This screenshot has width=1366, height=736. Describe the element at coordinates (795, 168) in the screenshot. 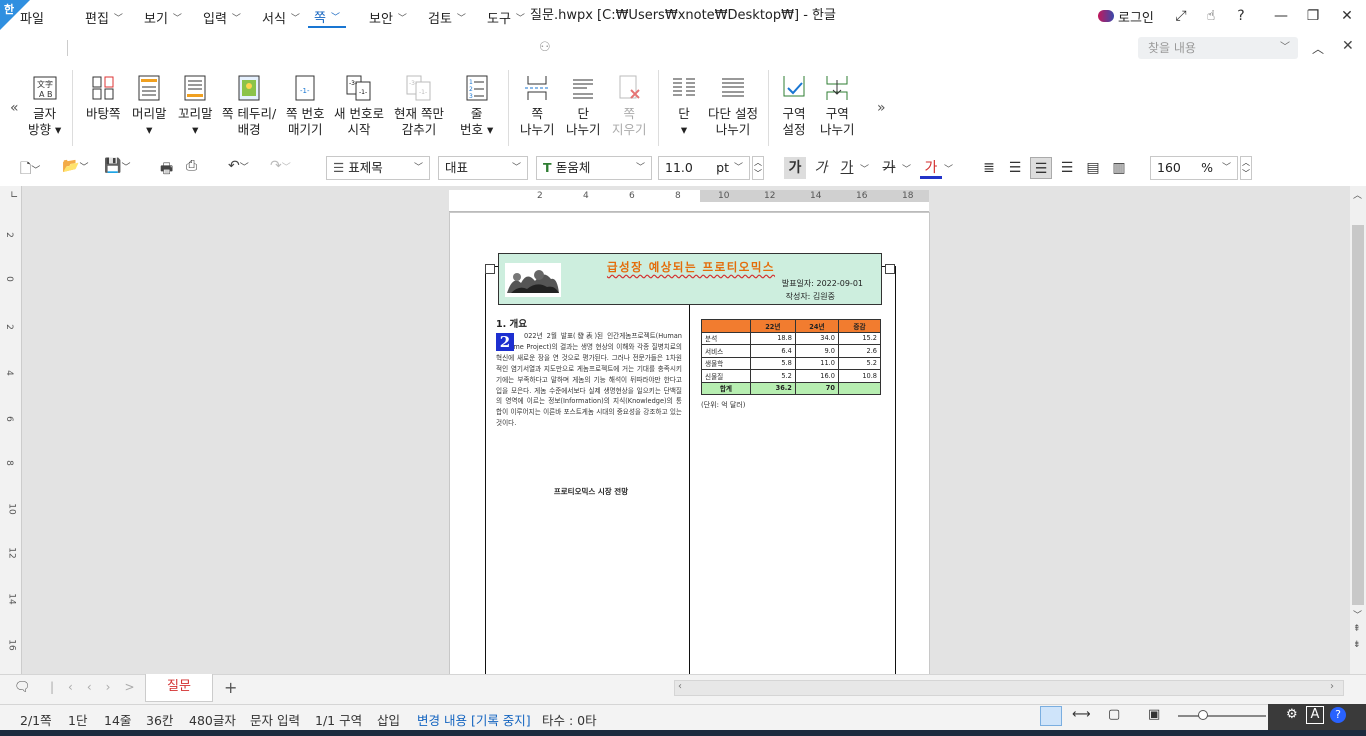

I see `bold-button: 가` at that location.